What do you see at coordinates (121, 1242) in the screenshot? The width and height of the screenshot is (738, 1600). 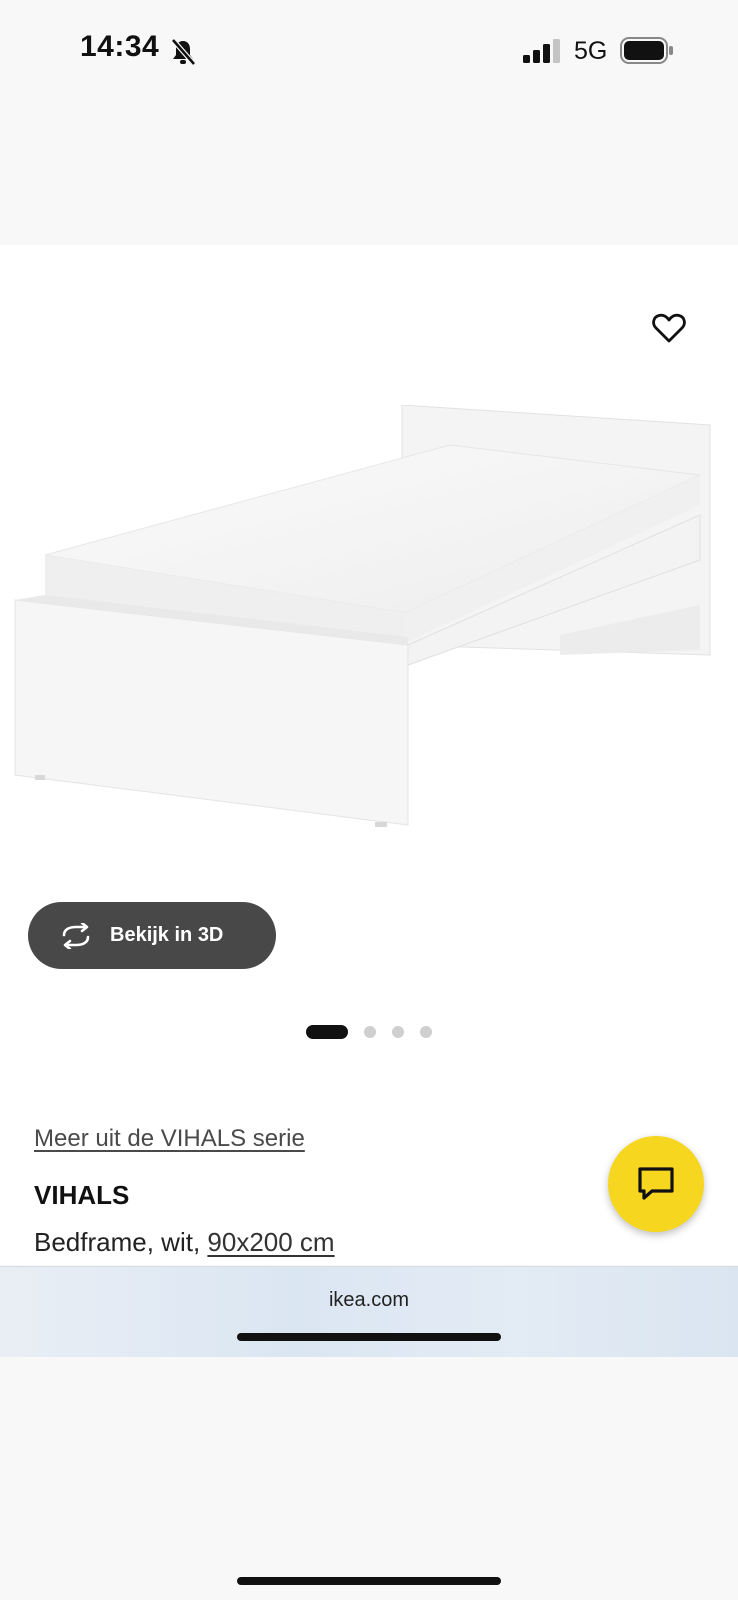 I see `product-description-text: Bedframe, wit,` at bounding box center [121, 1242].